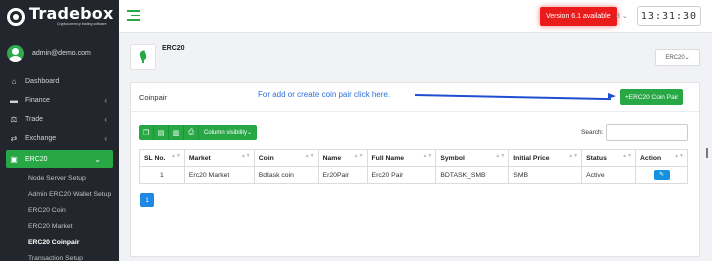 The height and width of the screenshot is (261, 712). What do you see at coordinates (472, 158) in the screenshot?
I see `column-header-symbol: Symbol ▲▼` at bounding box center [472, 158].